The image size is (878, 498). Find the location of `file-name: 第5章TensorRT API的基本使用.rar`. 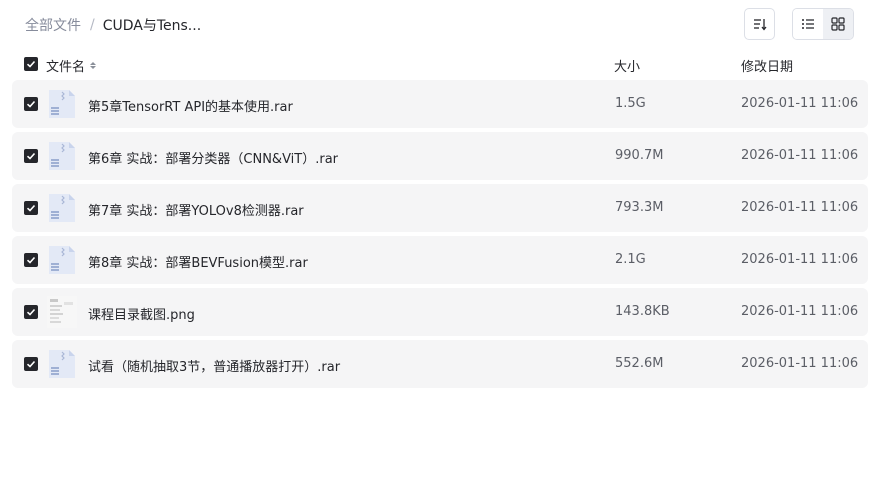

file-name: 第5章TensorRT API的基本使用.rar is located at coordinates (190, 105).